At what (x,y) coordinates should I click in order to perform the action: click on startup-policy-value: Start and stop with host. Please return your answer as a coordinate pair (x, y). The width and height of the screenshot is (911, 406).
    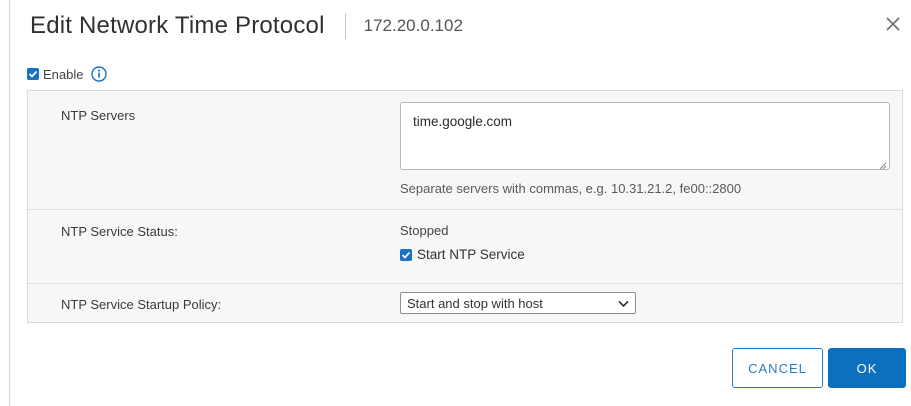
    Looking at the image, I should click on (475, 303).